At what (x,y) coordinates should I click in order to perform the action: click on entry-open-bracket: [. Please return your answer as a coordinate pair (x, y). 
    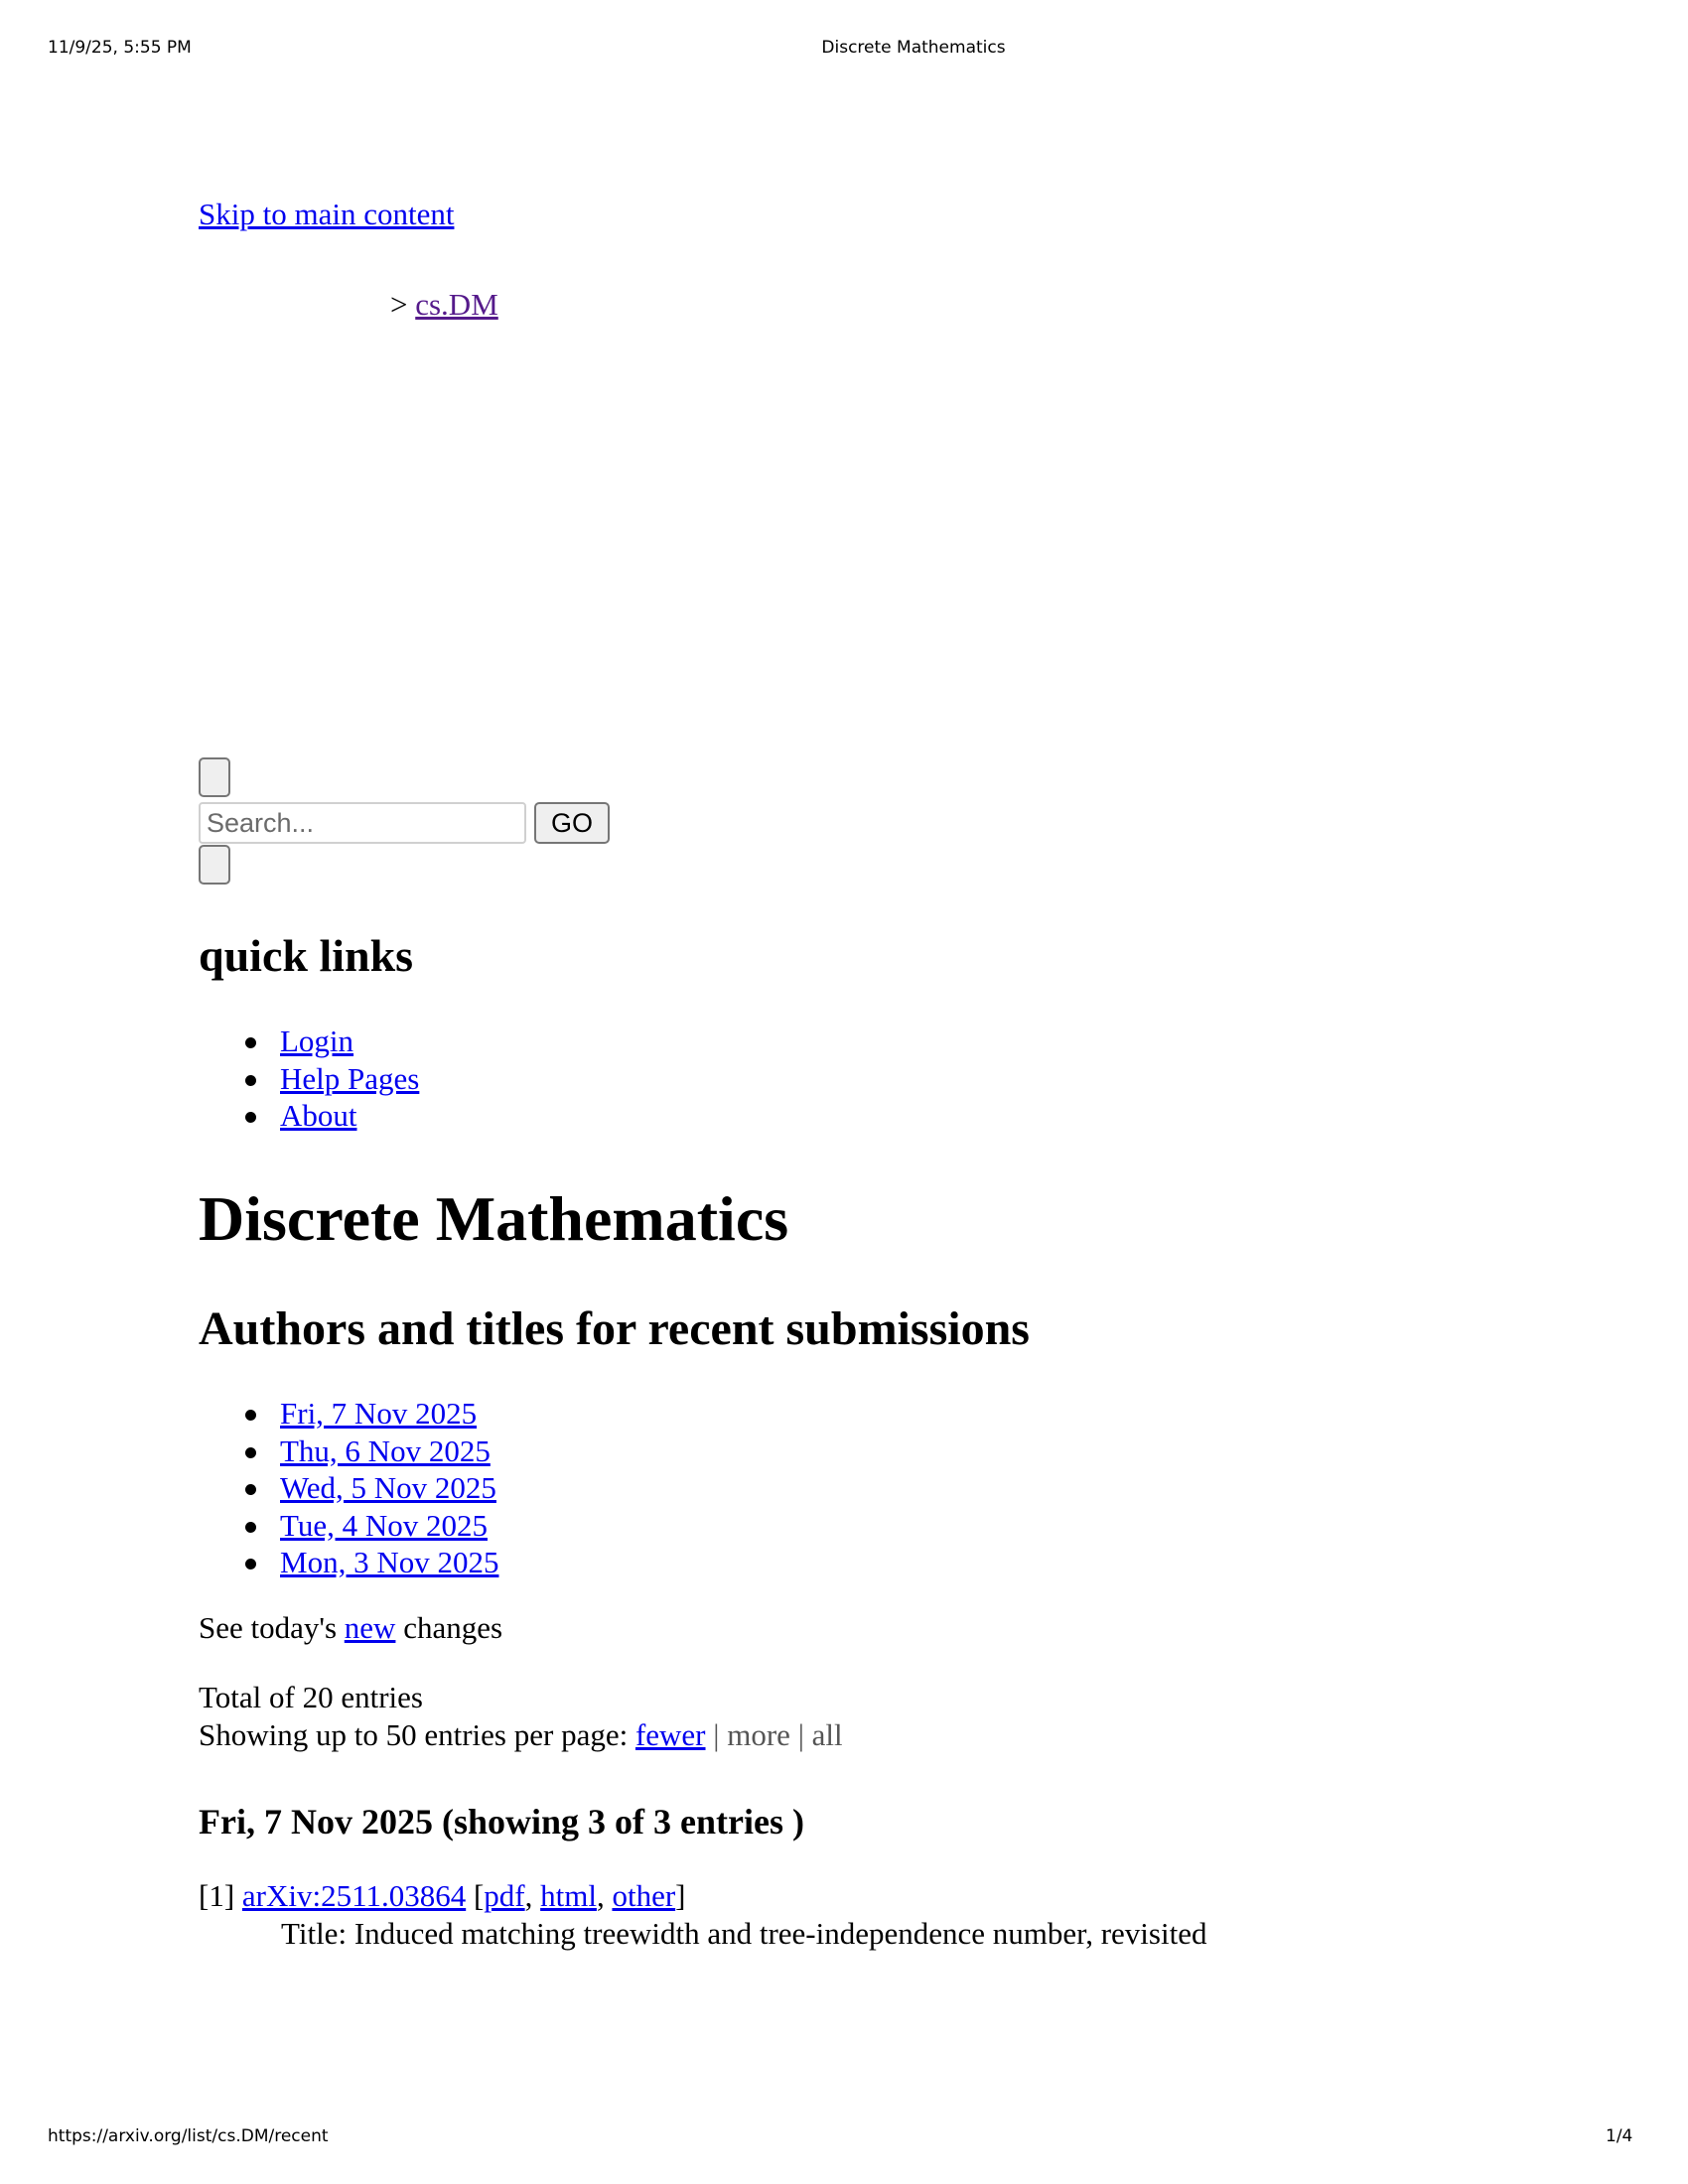
    Looking at the image, I should click on (479, 1895).